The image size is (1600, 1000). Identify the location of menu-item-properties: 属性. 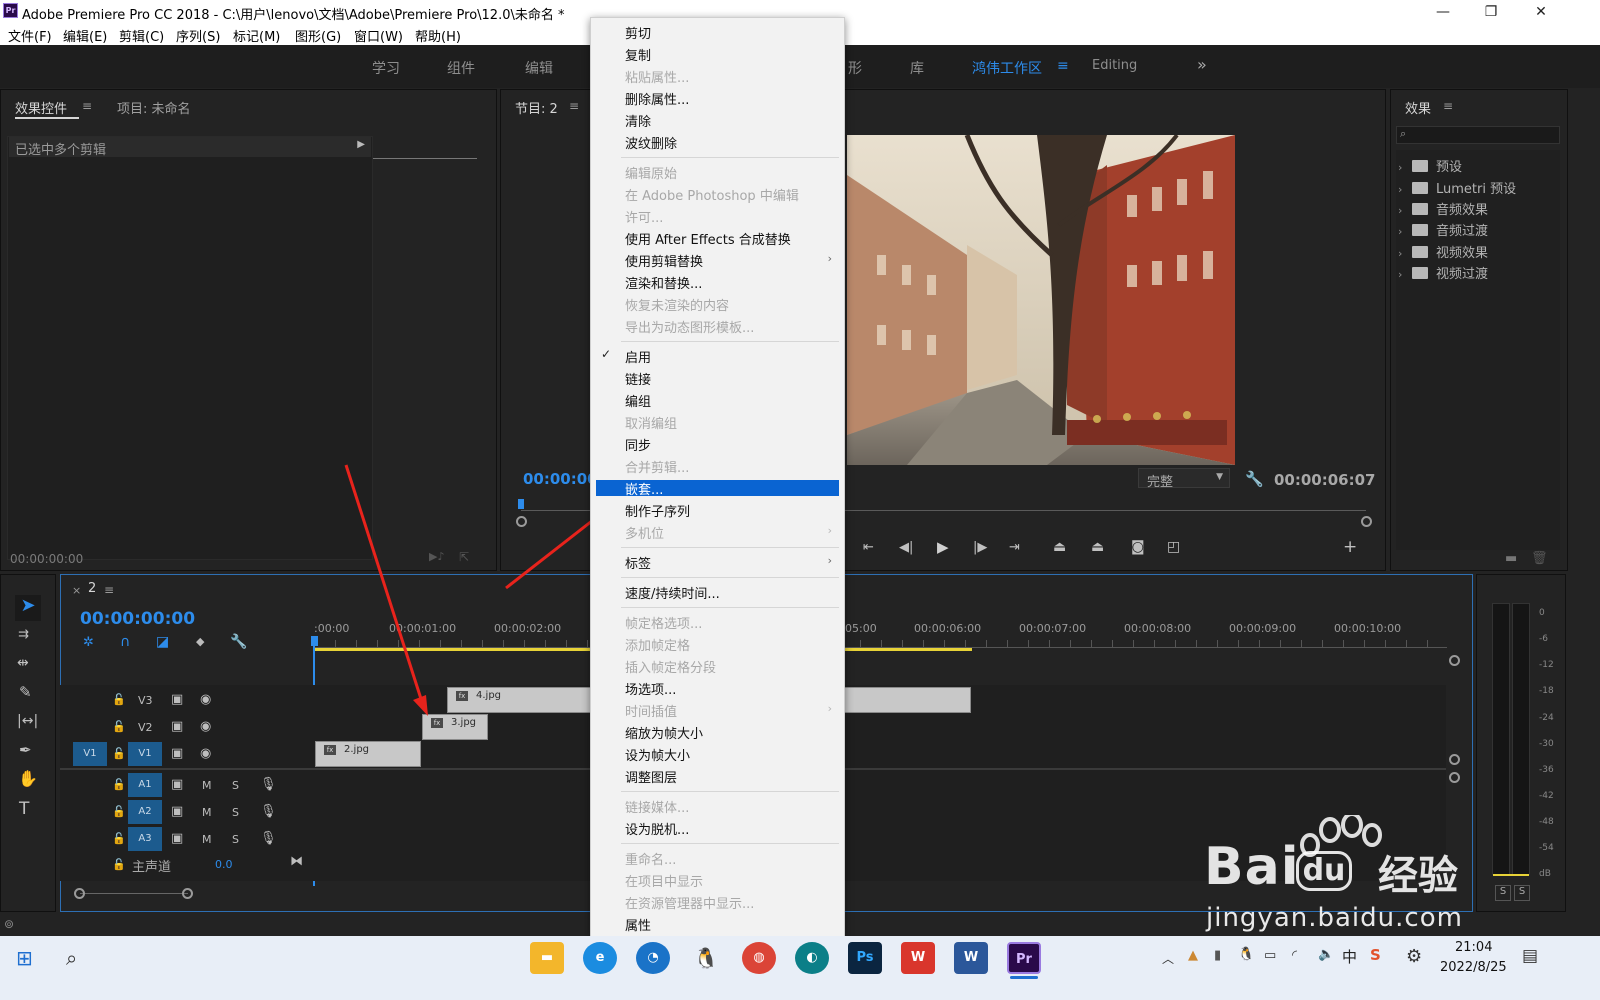
(638, 924).